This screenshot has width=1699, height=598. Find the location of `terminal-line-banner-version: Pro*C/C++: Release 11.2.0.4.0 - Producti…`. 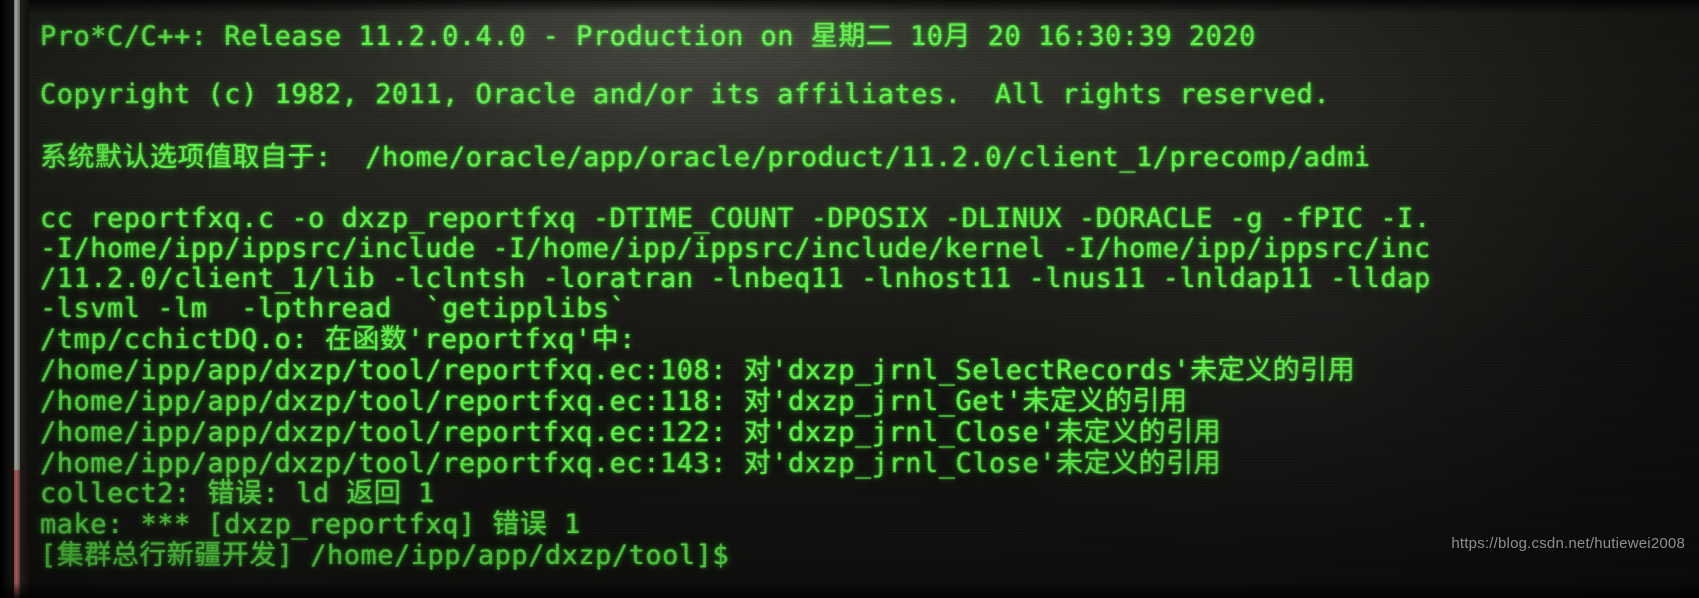

terminal-line-banner-version: Pro*C/C++: Release 11.2.0.4.0 - Producti… is located at coordinates (648, 36).